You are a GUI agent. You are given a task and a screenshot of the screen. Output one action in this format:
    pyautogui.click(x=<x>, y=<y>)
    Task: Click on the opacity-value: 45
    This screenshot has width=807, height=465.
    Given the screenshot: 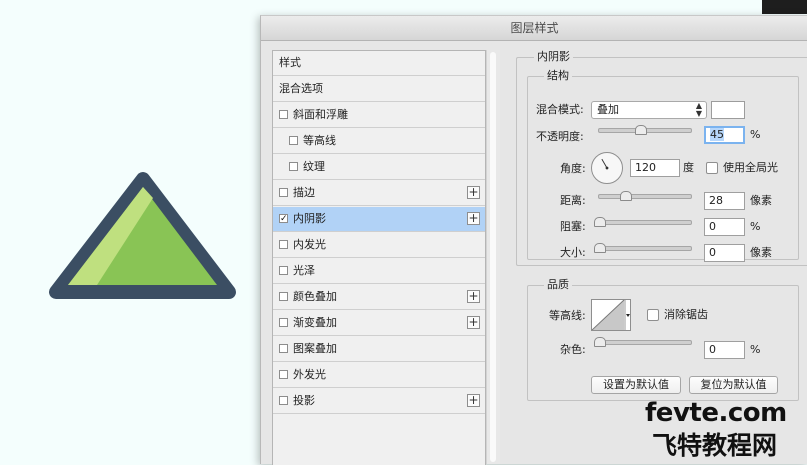 What is the action you would take?
    pyautogui.click(x=717, y=134)
    